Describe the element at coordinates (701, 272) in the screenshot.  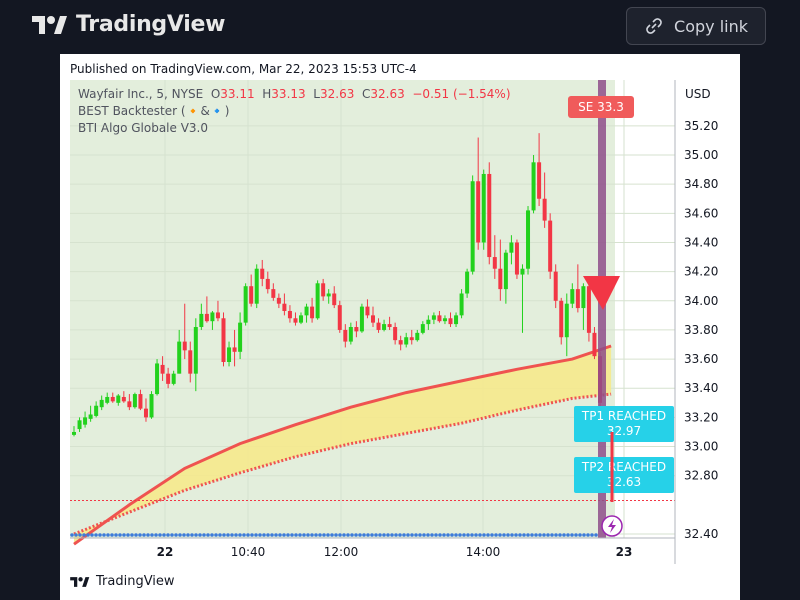
I see `price-tick-label: 34.20` at that location.